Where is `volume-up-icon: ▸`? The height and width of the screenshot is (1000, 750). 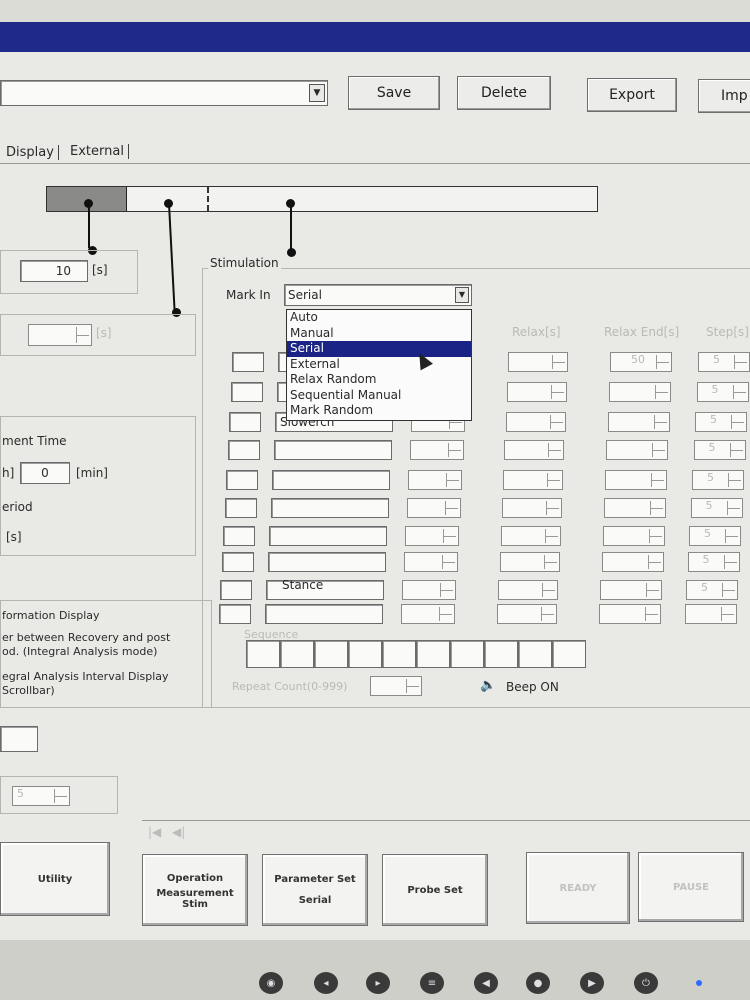 volume-up-icon: ▸ is located at coordinates (378, 983).